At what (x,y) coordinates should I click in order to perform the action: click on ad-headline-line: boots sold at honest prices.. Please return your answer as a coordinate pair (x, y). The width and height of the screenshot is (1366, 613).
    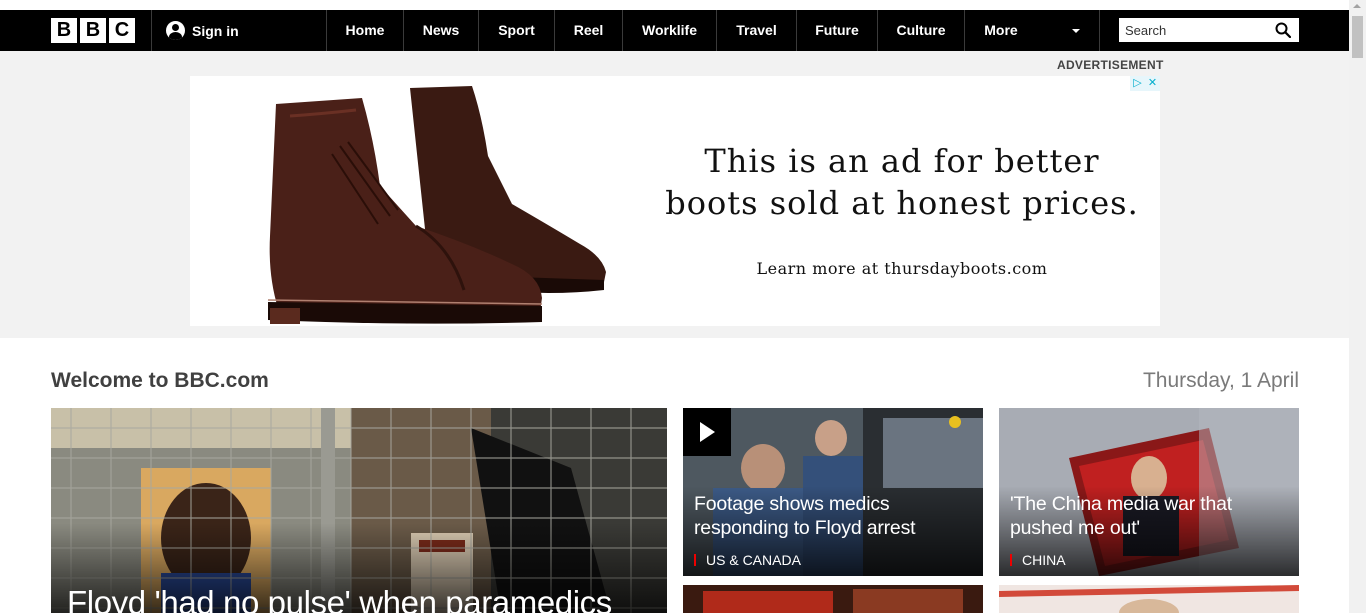
    Looking at the image, I should click on (902, 203).